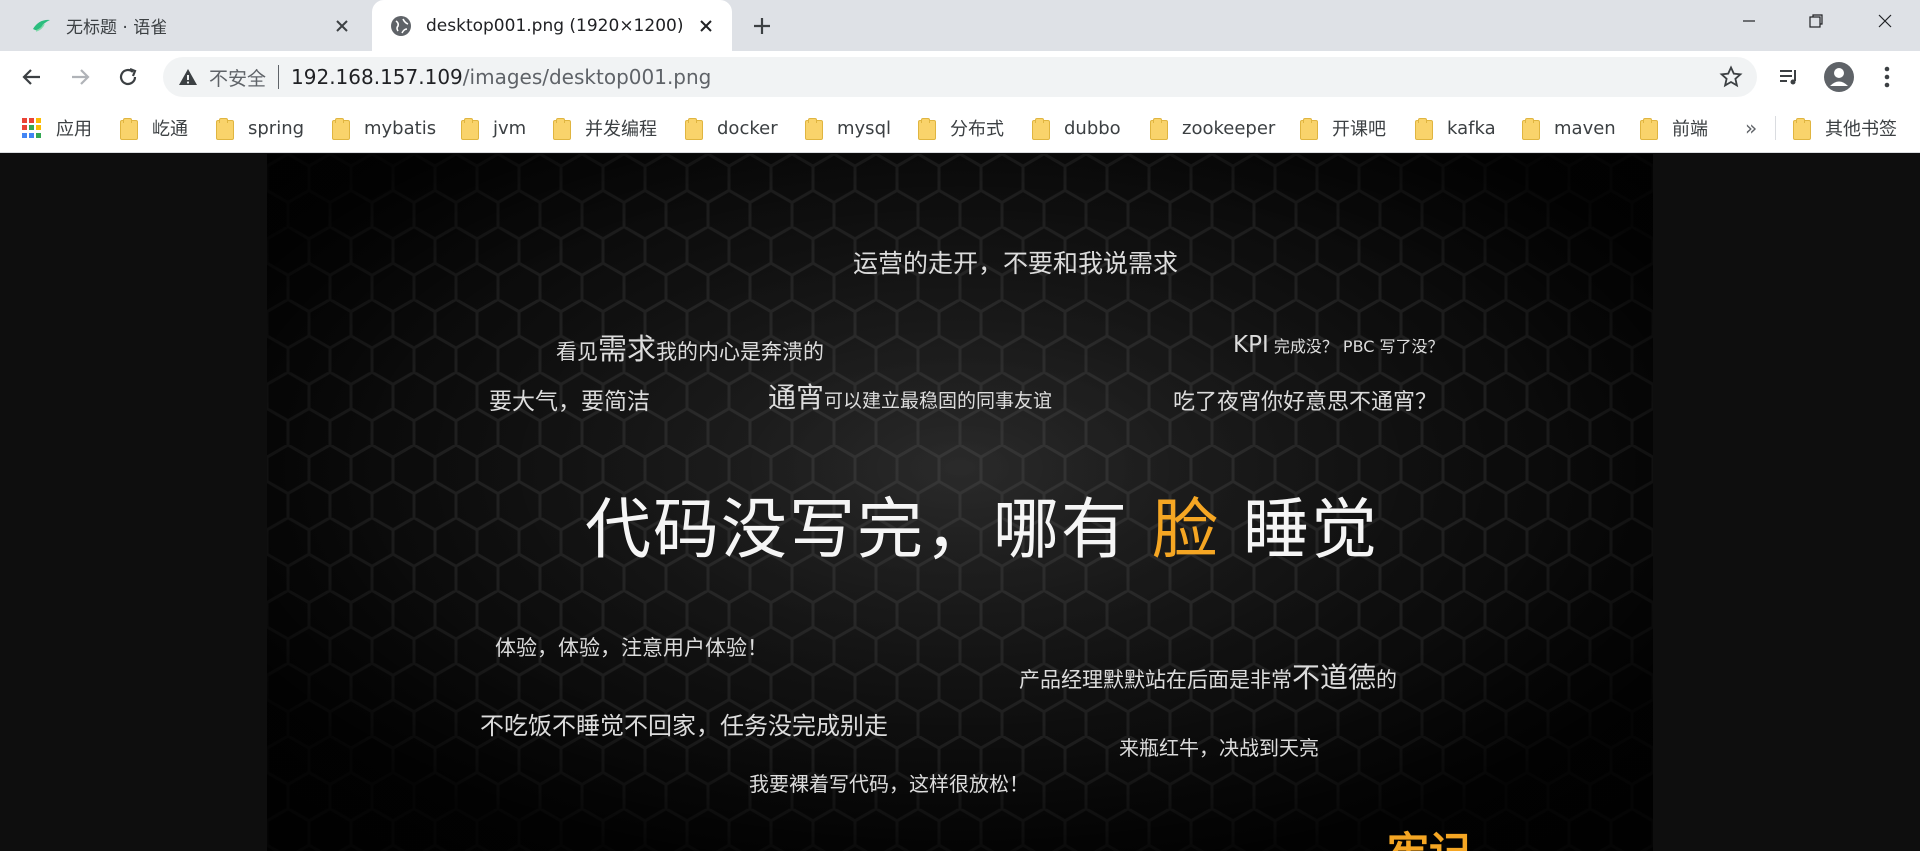 This screenshot has height=851, width=1920. What do you see at coordinates (889, 784) in the screenshot?
I see `slogan-relax: 我要裸着写代码，这样很放松！` at bounding box center [889, 784].